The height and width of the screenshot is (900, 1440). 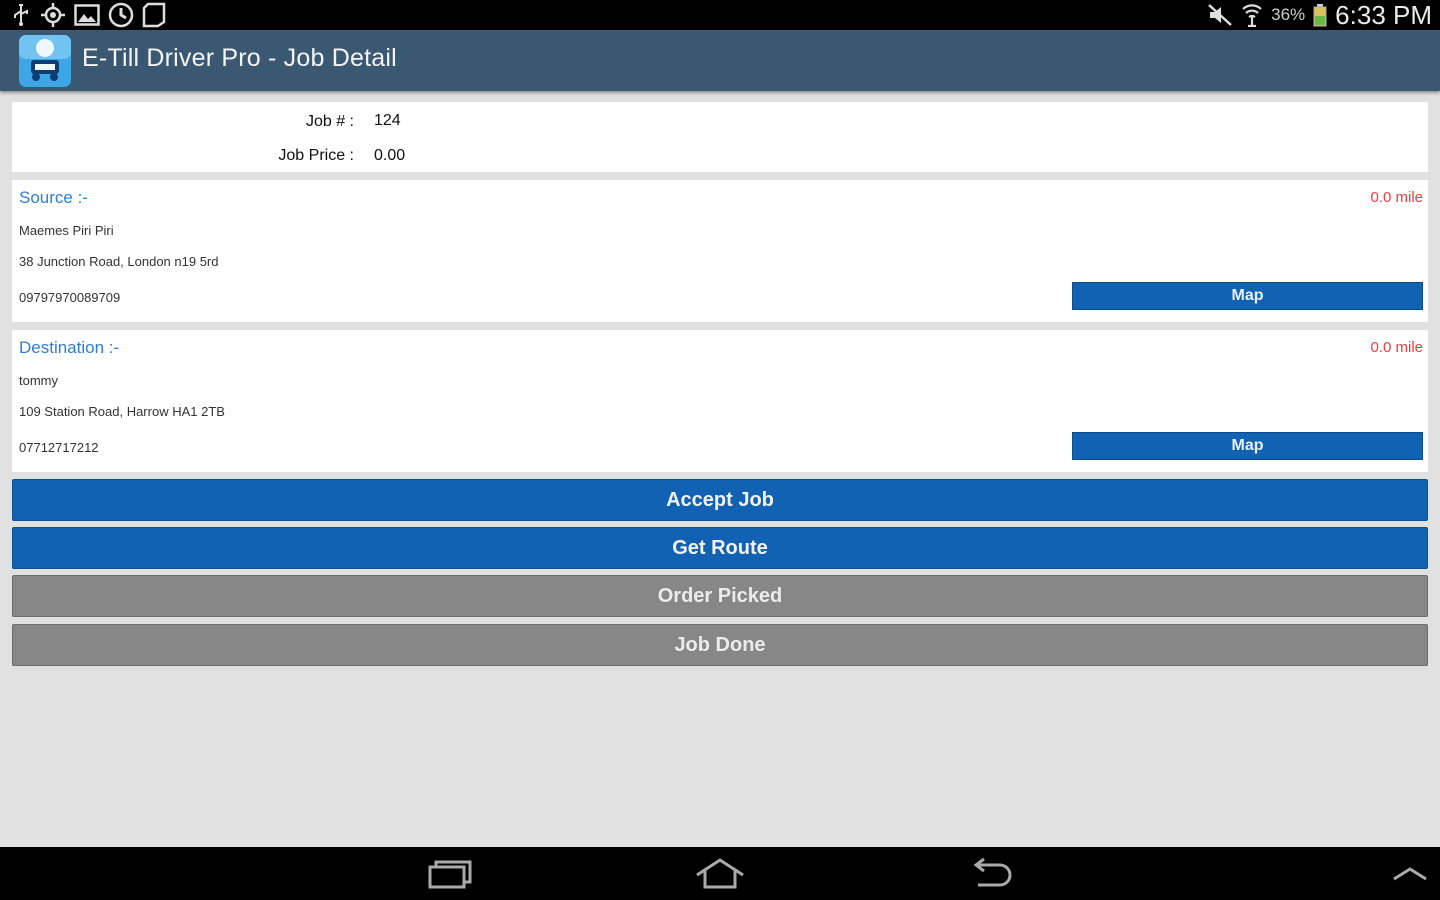 What do you see at coordinates (122, 411) in the screenshot?
I see `destination-address: 109 Station Road, Harrow HA1 2TB` at bounding box center [122, 411].